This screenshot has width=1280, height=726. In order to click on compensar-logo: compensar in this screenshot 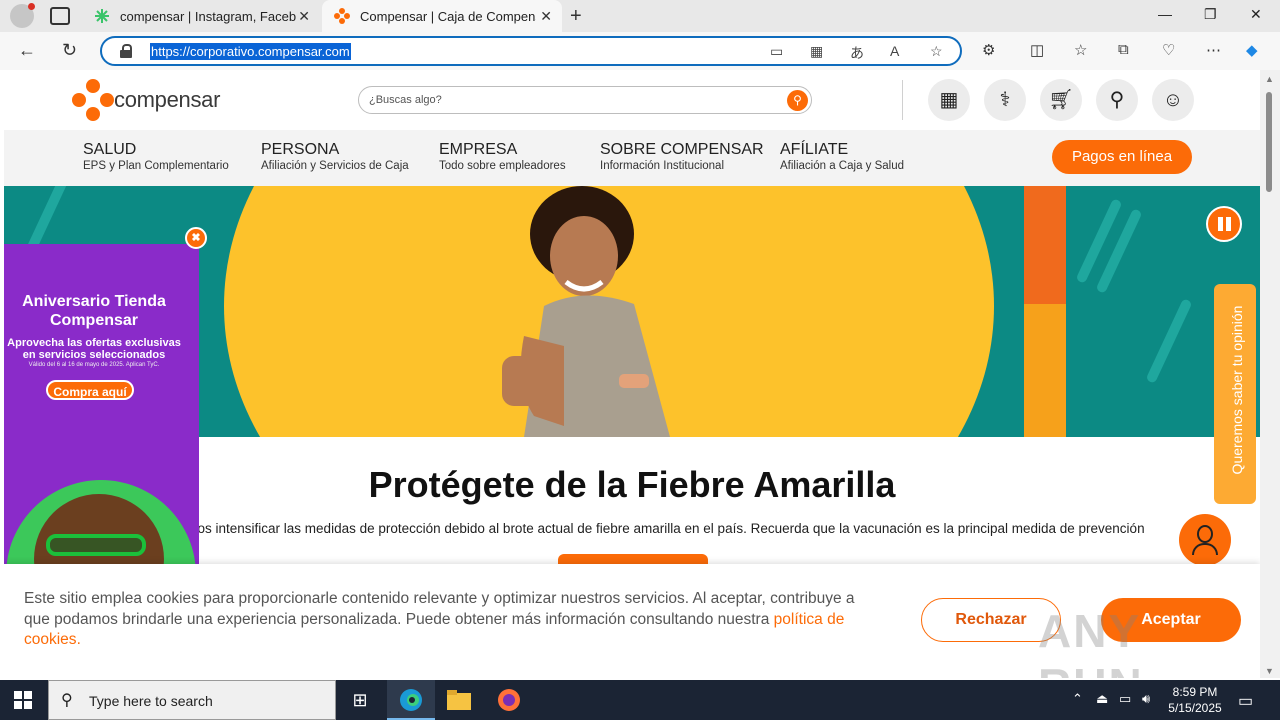, I will do `click(147, 100)`.